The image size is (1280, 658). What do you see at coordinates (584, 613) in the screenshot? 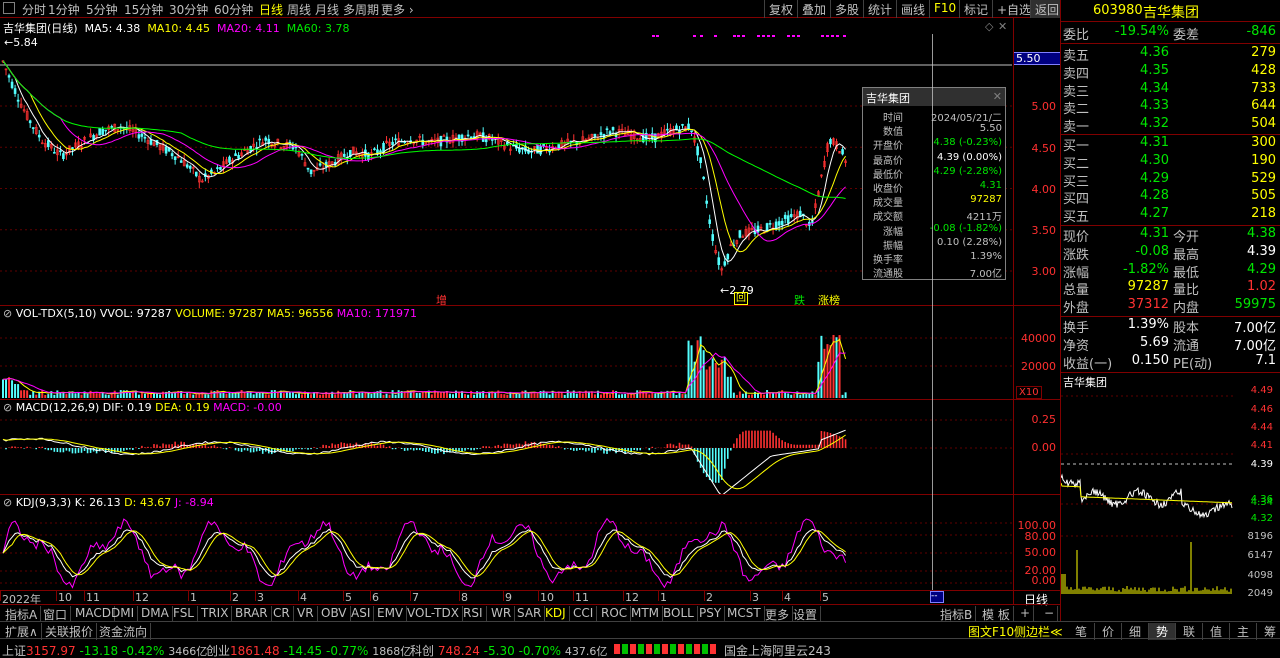
I see `indicator-tab-18: CCI` at bounding box center [584, 613].